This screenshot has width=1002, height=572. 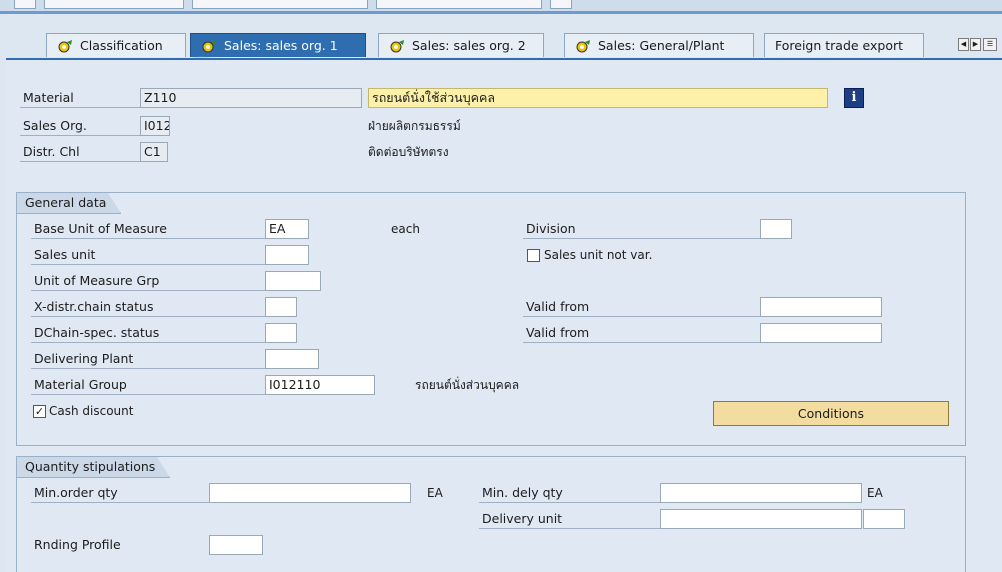 I want to click on sales-org-field: I012, so click(x=155, y=126).